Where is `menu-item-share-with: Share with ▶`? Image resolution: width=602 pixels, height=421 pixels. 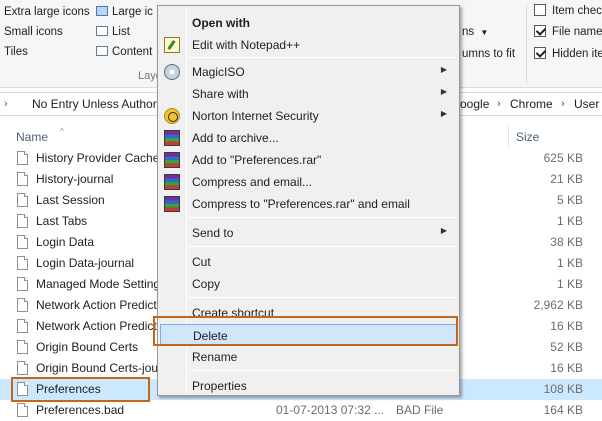
menu-item-share-with: Share with ▶ is located at coordinates (308, 94).